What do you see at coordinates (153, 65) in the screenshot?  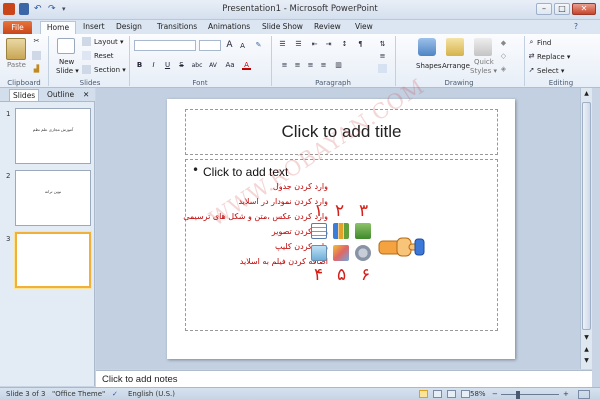 I see `italic-button: I` at bounding box center [153, 65].